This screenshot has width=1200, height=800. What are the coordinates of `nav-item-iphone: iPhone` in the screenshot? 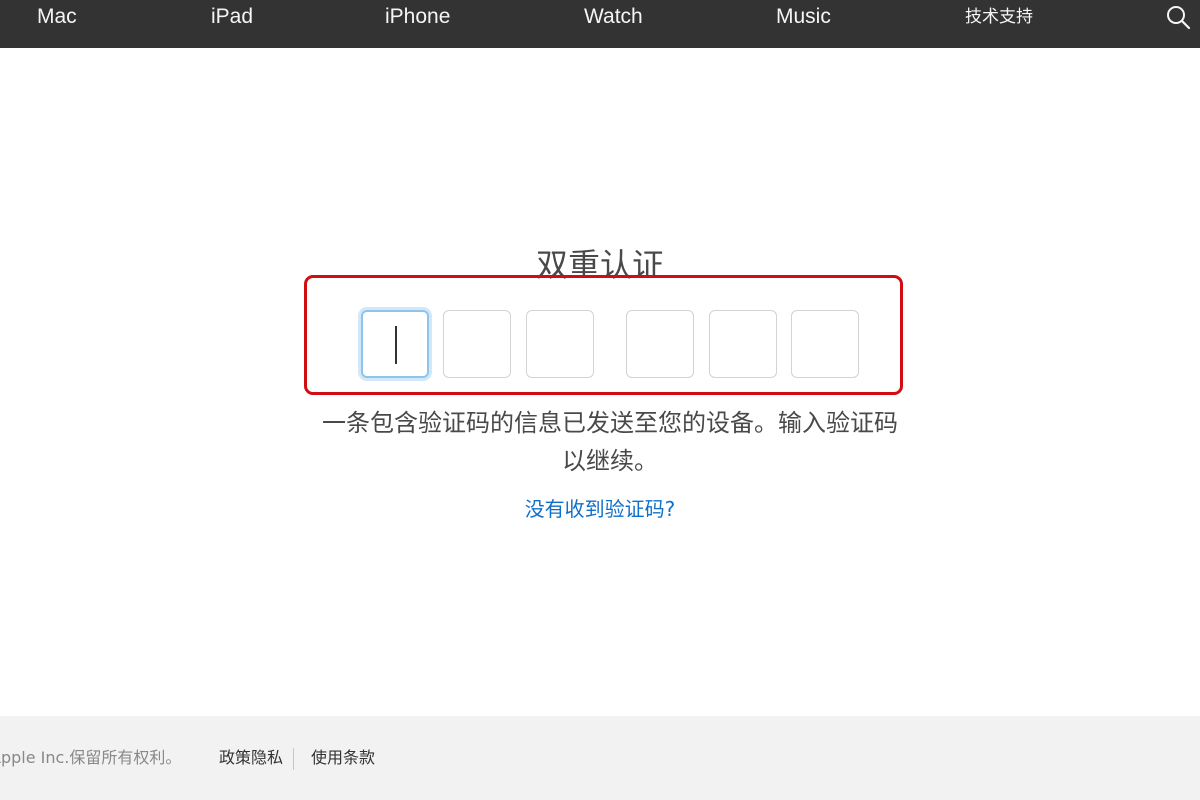 It's located at (417, 17).